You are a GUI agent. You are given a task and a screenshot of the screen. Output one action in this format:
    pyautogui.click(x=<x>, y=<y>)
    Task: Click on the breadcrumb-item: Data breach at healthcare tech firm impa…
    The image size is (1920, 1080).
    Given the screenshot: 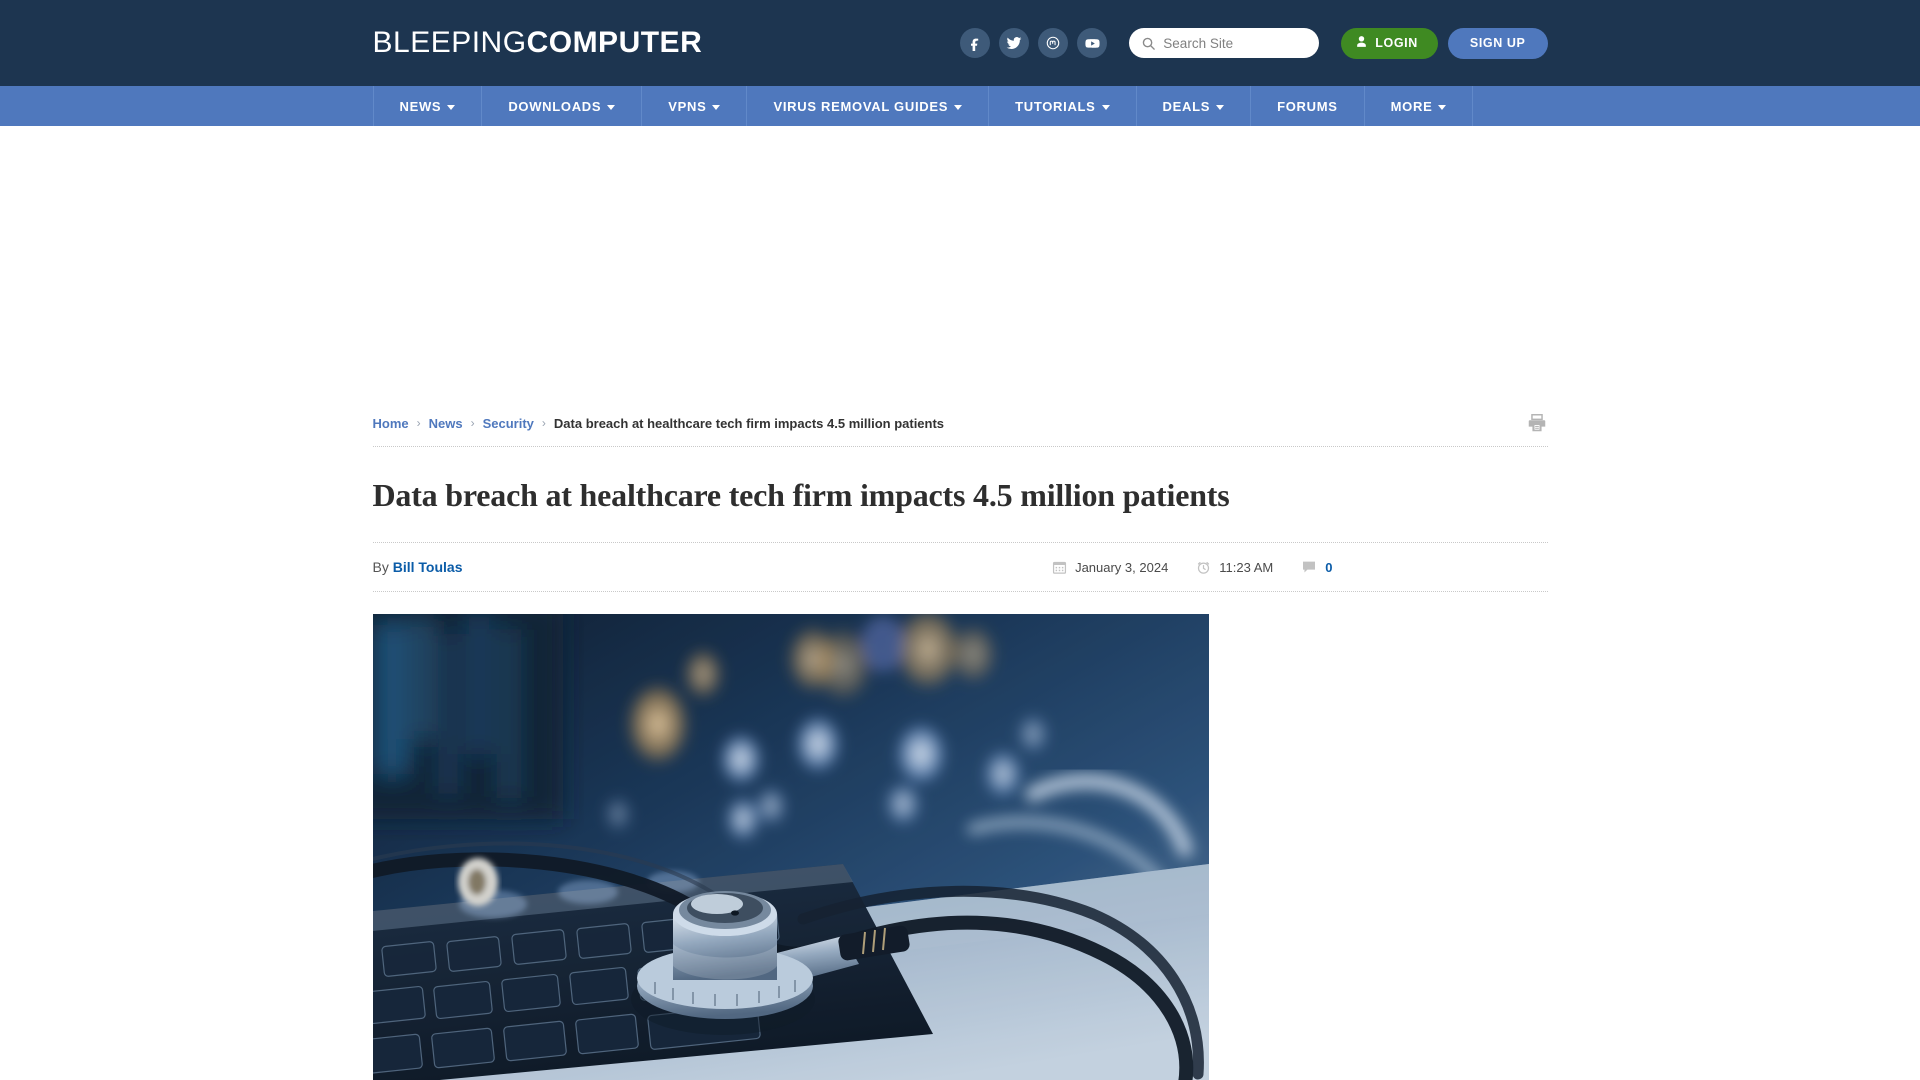 What is the action you would take?
    pyautogui.click(x=749, y=423)
    